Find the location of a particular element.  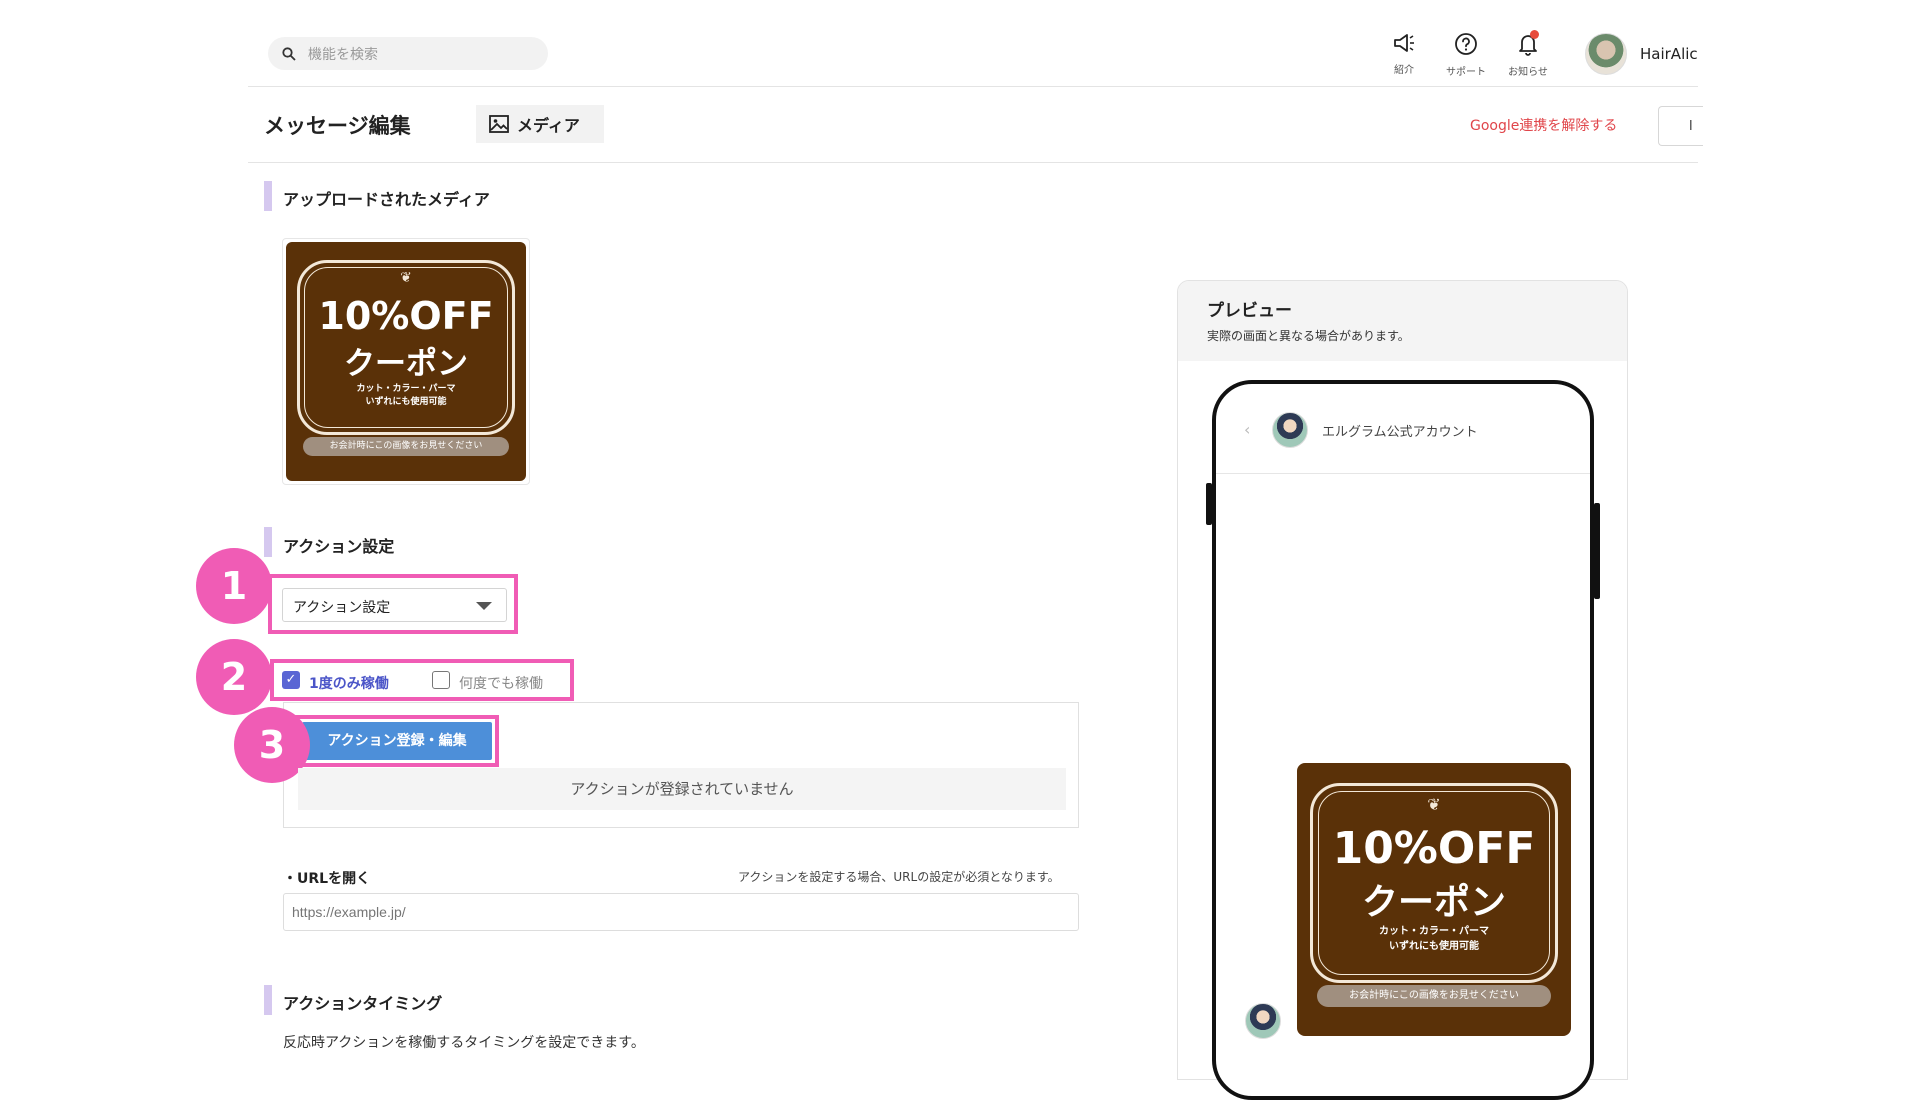

avatar is located at coordinates (1606, 54).